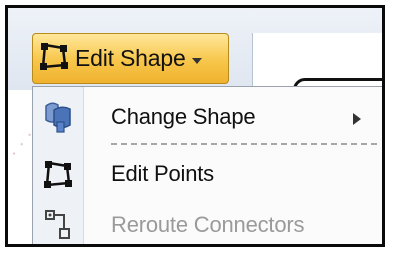 This screenshot has width=393, height=254. I want to click on edit-shape-label: Edit Shape, so click(130, 58).